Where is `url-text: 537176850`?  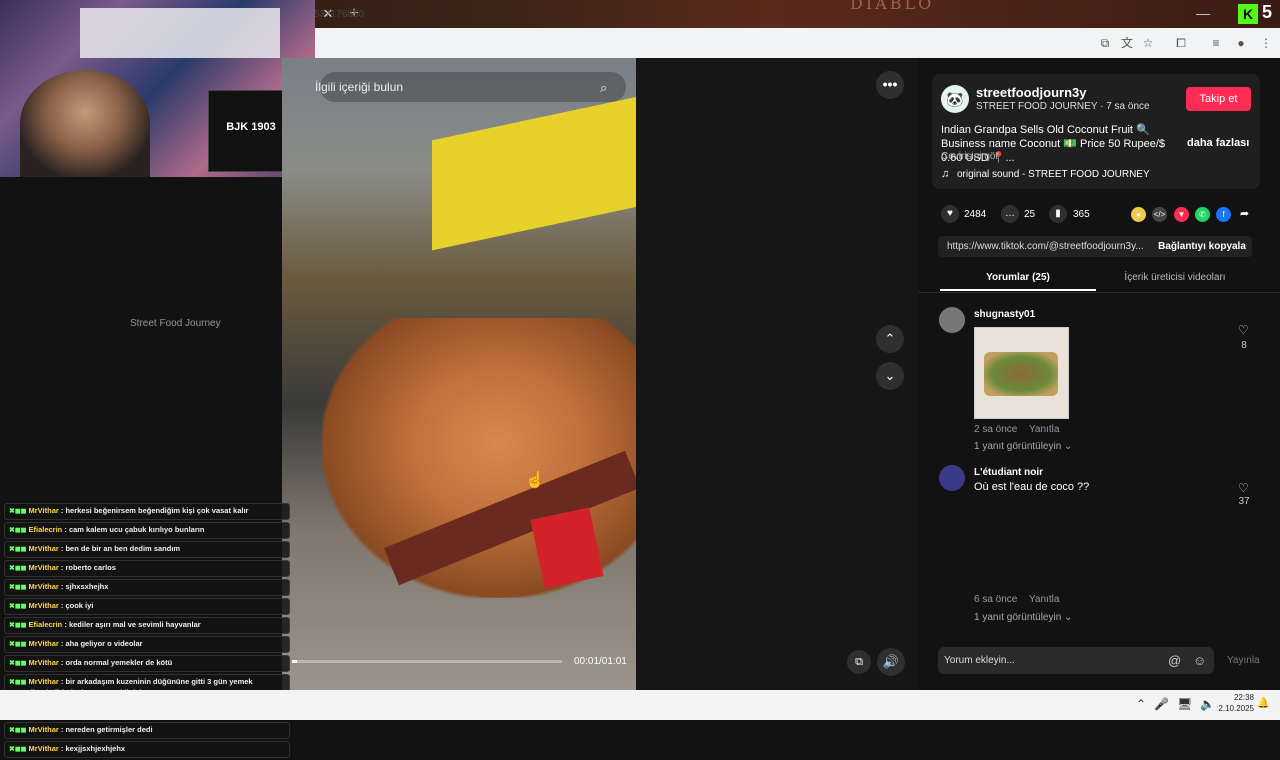
url-text: 537176850 is located at coordinates (339, 14).